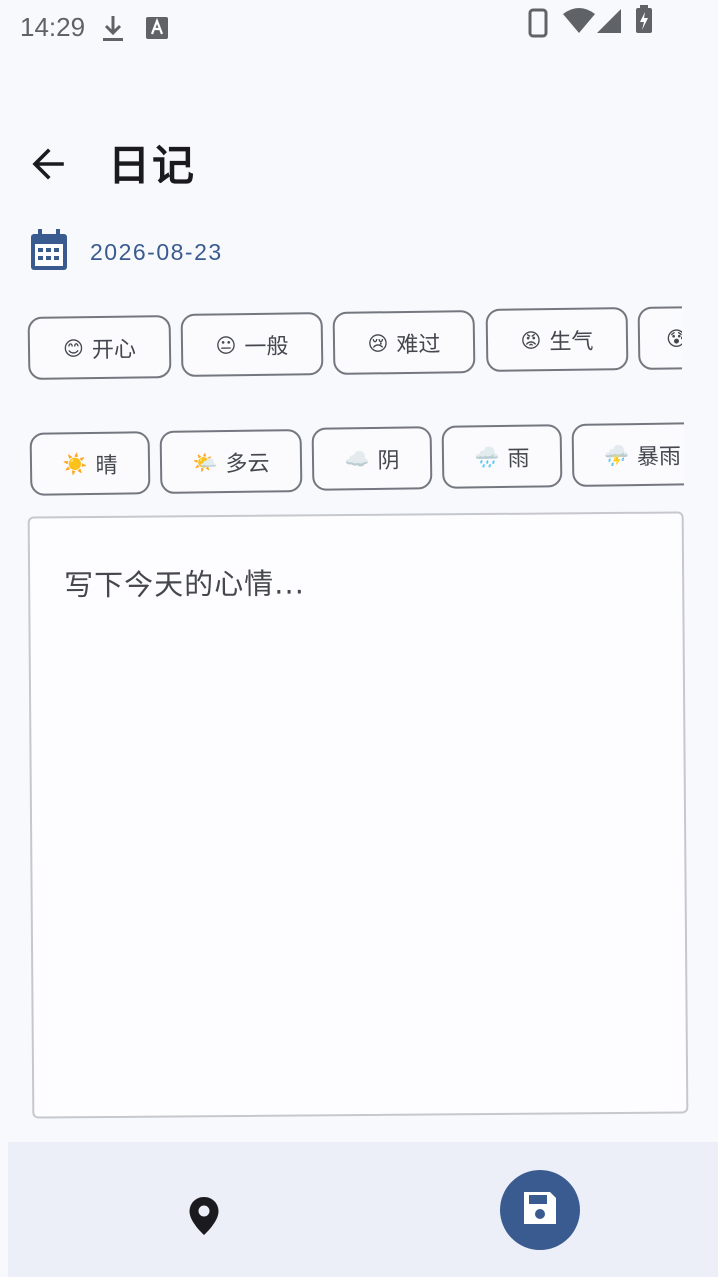 This screenshot has height=1277, width=718. I want to click on status-time: 14:29, so click(53, 27).